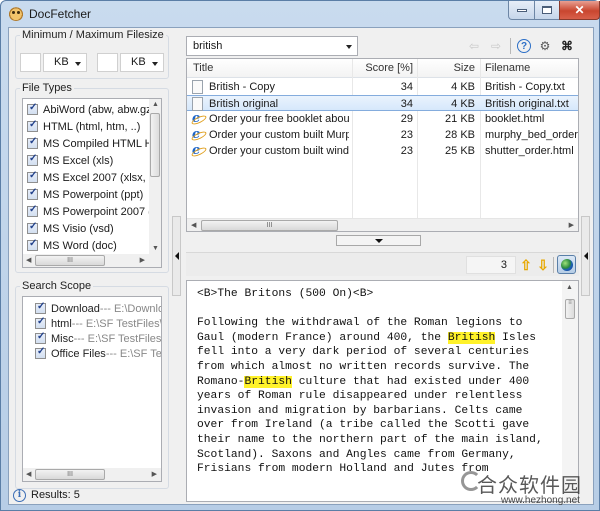  I want to click on forward-arrow-icon: ⇨, so click(496, 46).